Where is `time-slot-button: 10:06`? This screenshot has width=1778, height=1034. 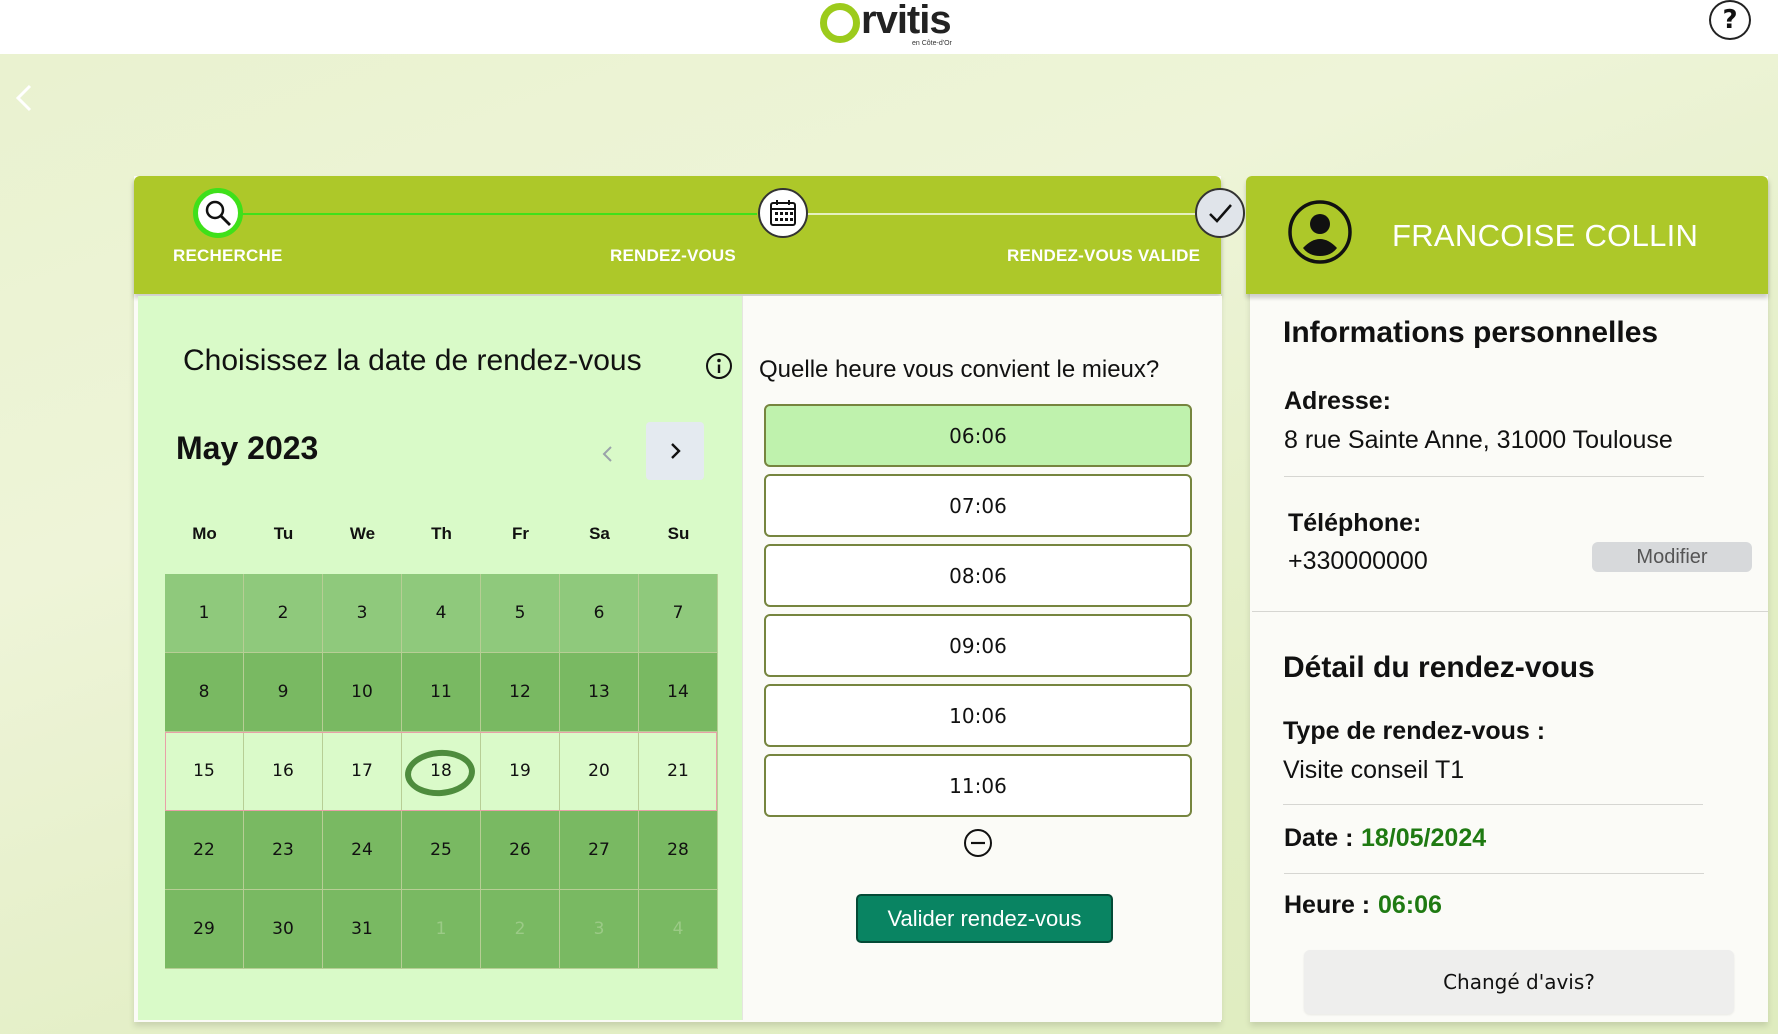 time-slot-button: 10:06 is located at coordinates (978, 715).